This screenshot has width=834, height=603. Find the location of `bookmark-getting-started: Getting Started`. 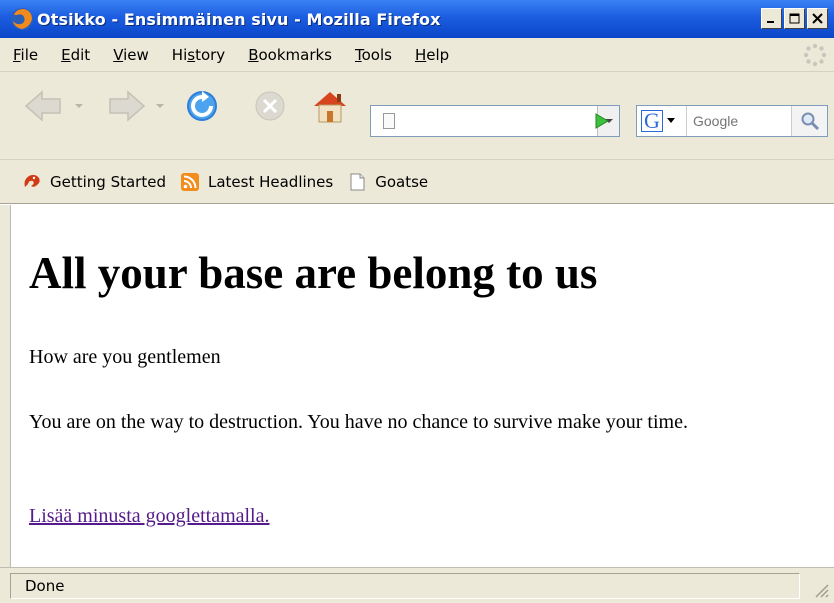

bookmark-getting-started: Getting Started is located at coordinates (94, 182).